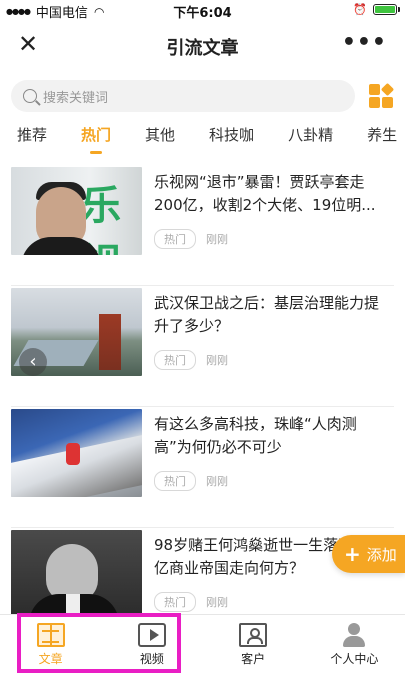 The height and width of the screenshot is (674, 405). Describe the element at coordinates (151, 635) in the screenshot. I see `video-icon` at that location.